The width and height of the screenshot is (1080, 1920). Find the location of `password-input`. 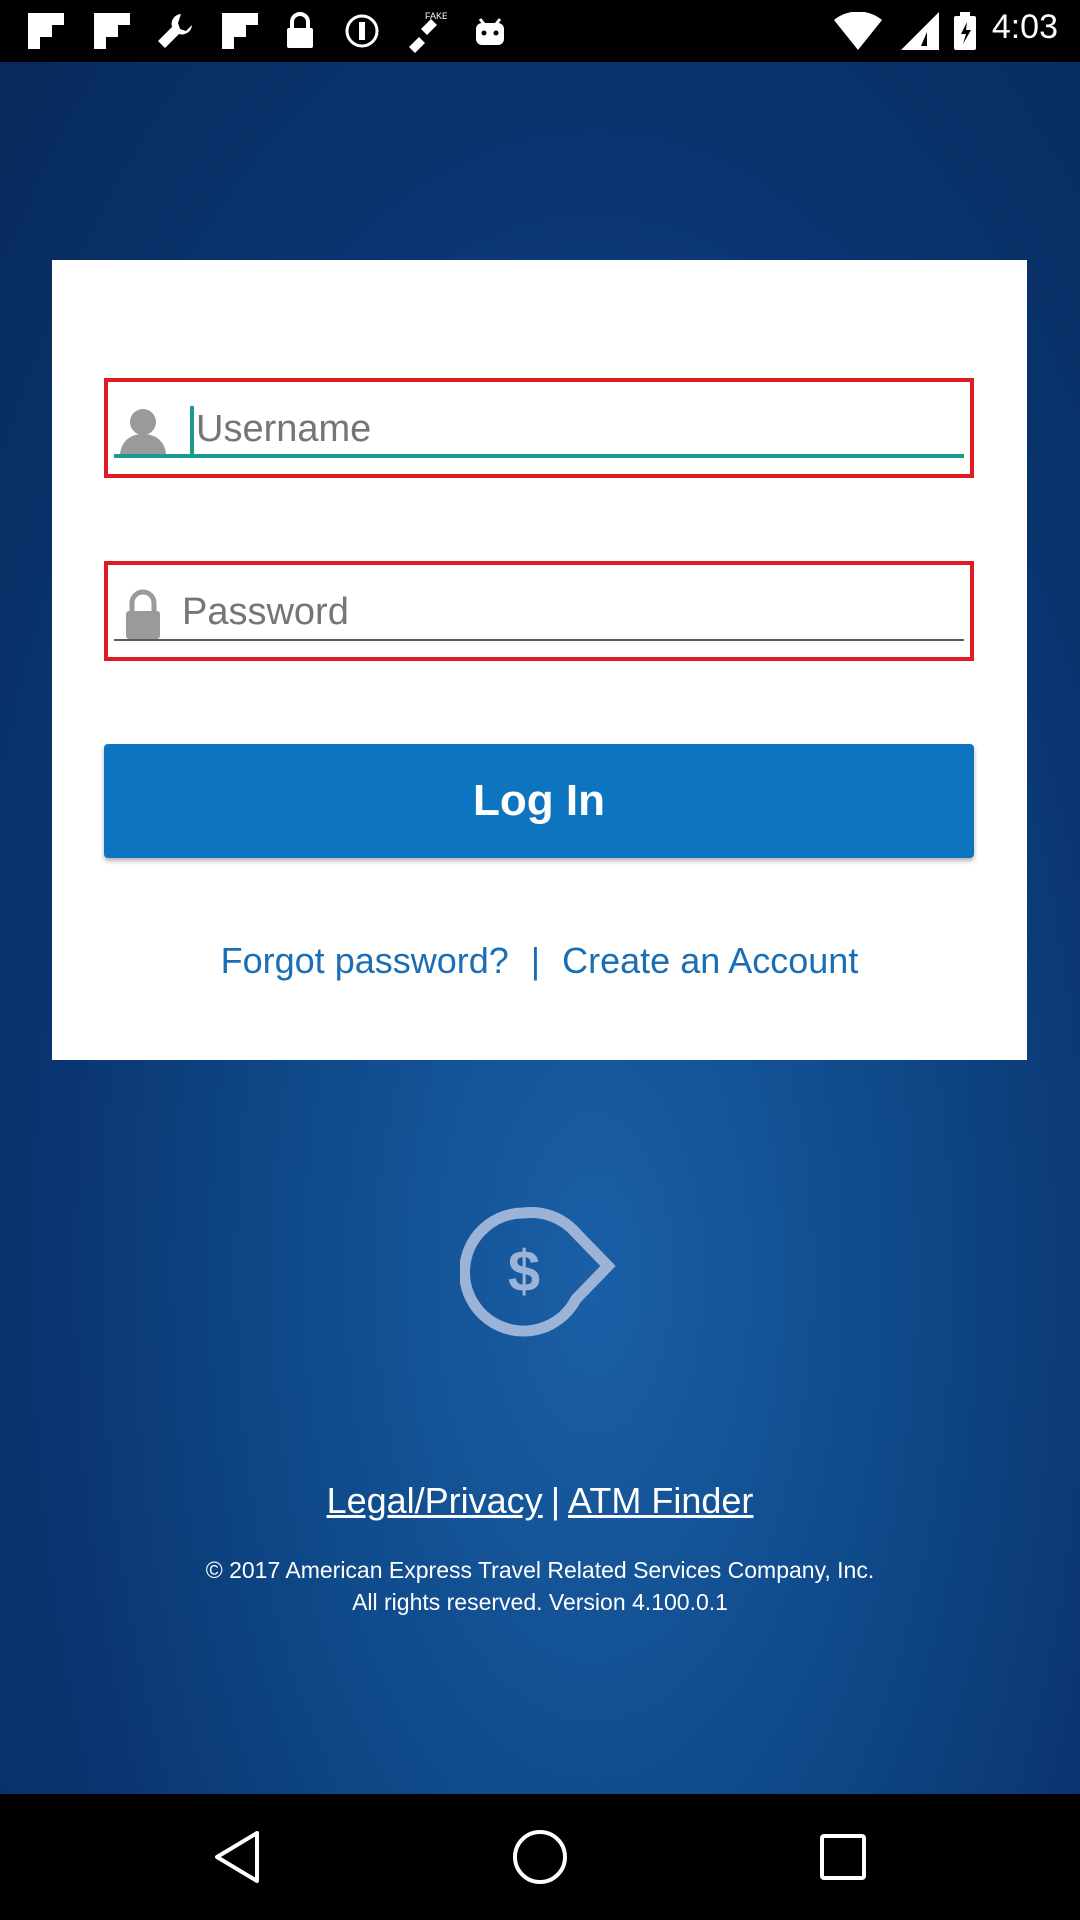

password-input is located at coordinates (567, 612).